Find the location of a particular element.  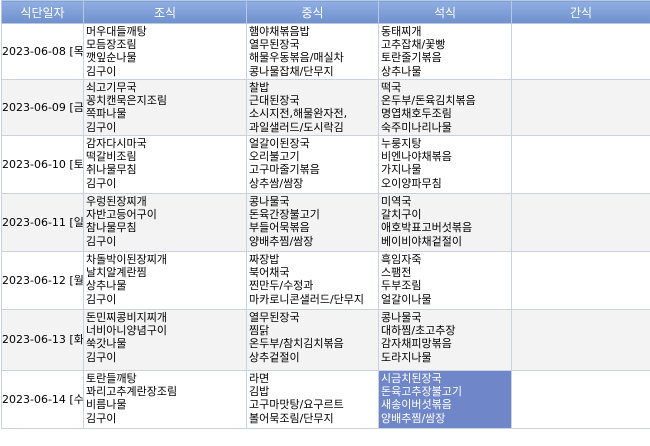

lunch-cell: 얼갈이된장국 오리불고기 고구마줄기볶음 상추쌈/쌈장 is located at coordinates (312, 164).